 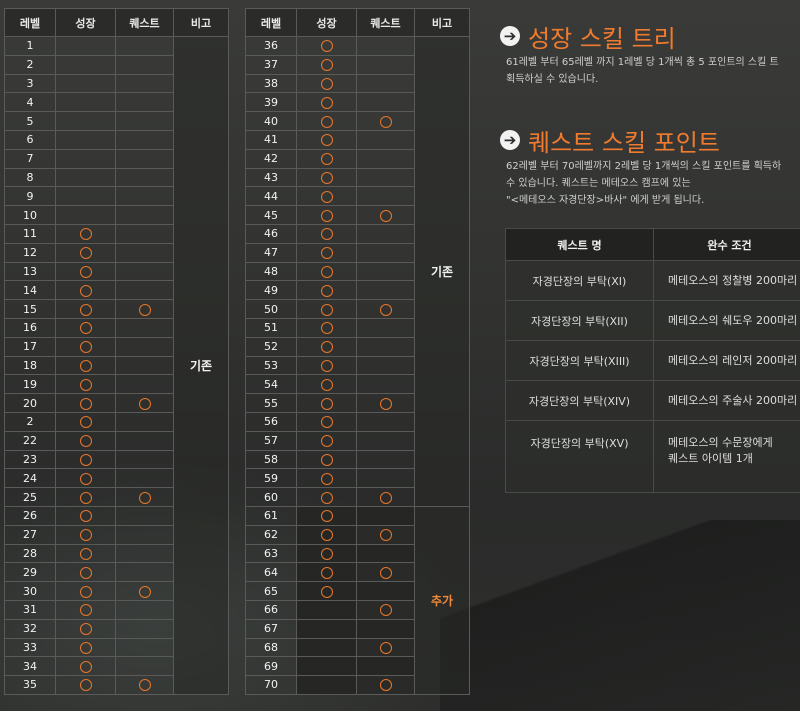 I want to click on level-cell: 36, so click(x=271, y=46).